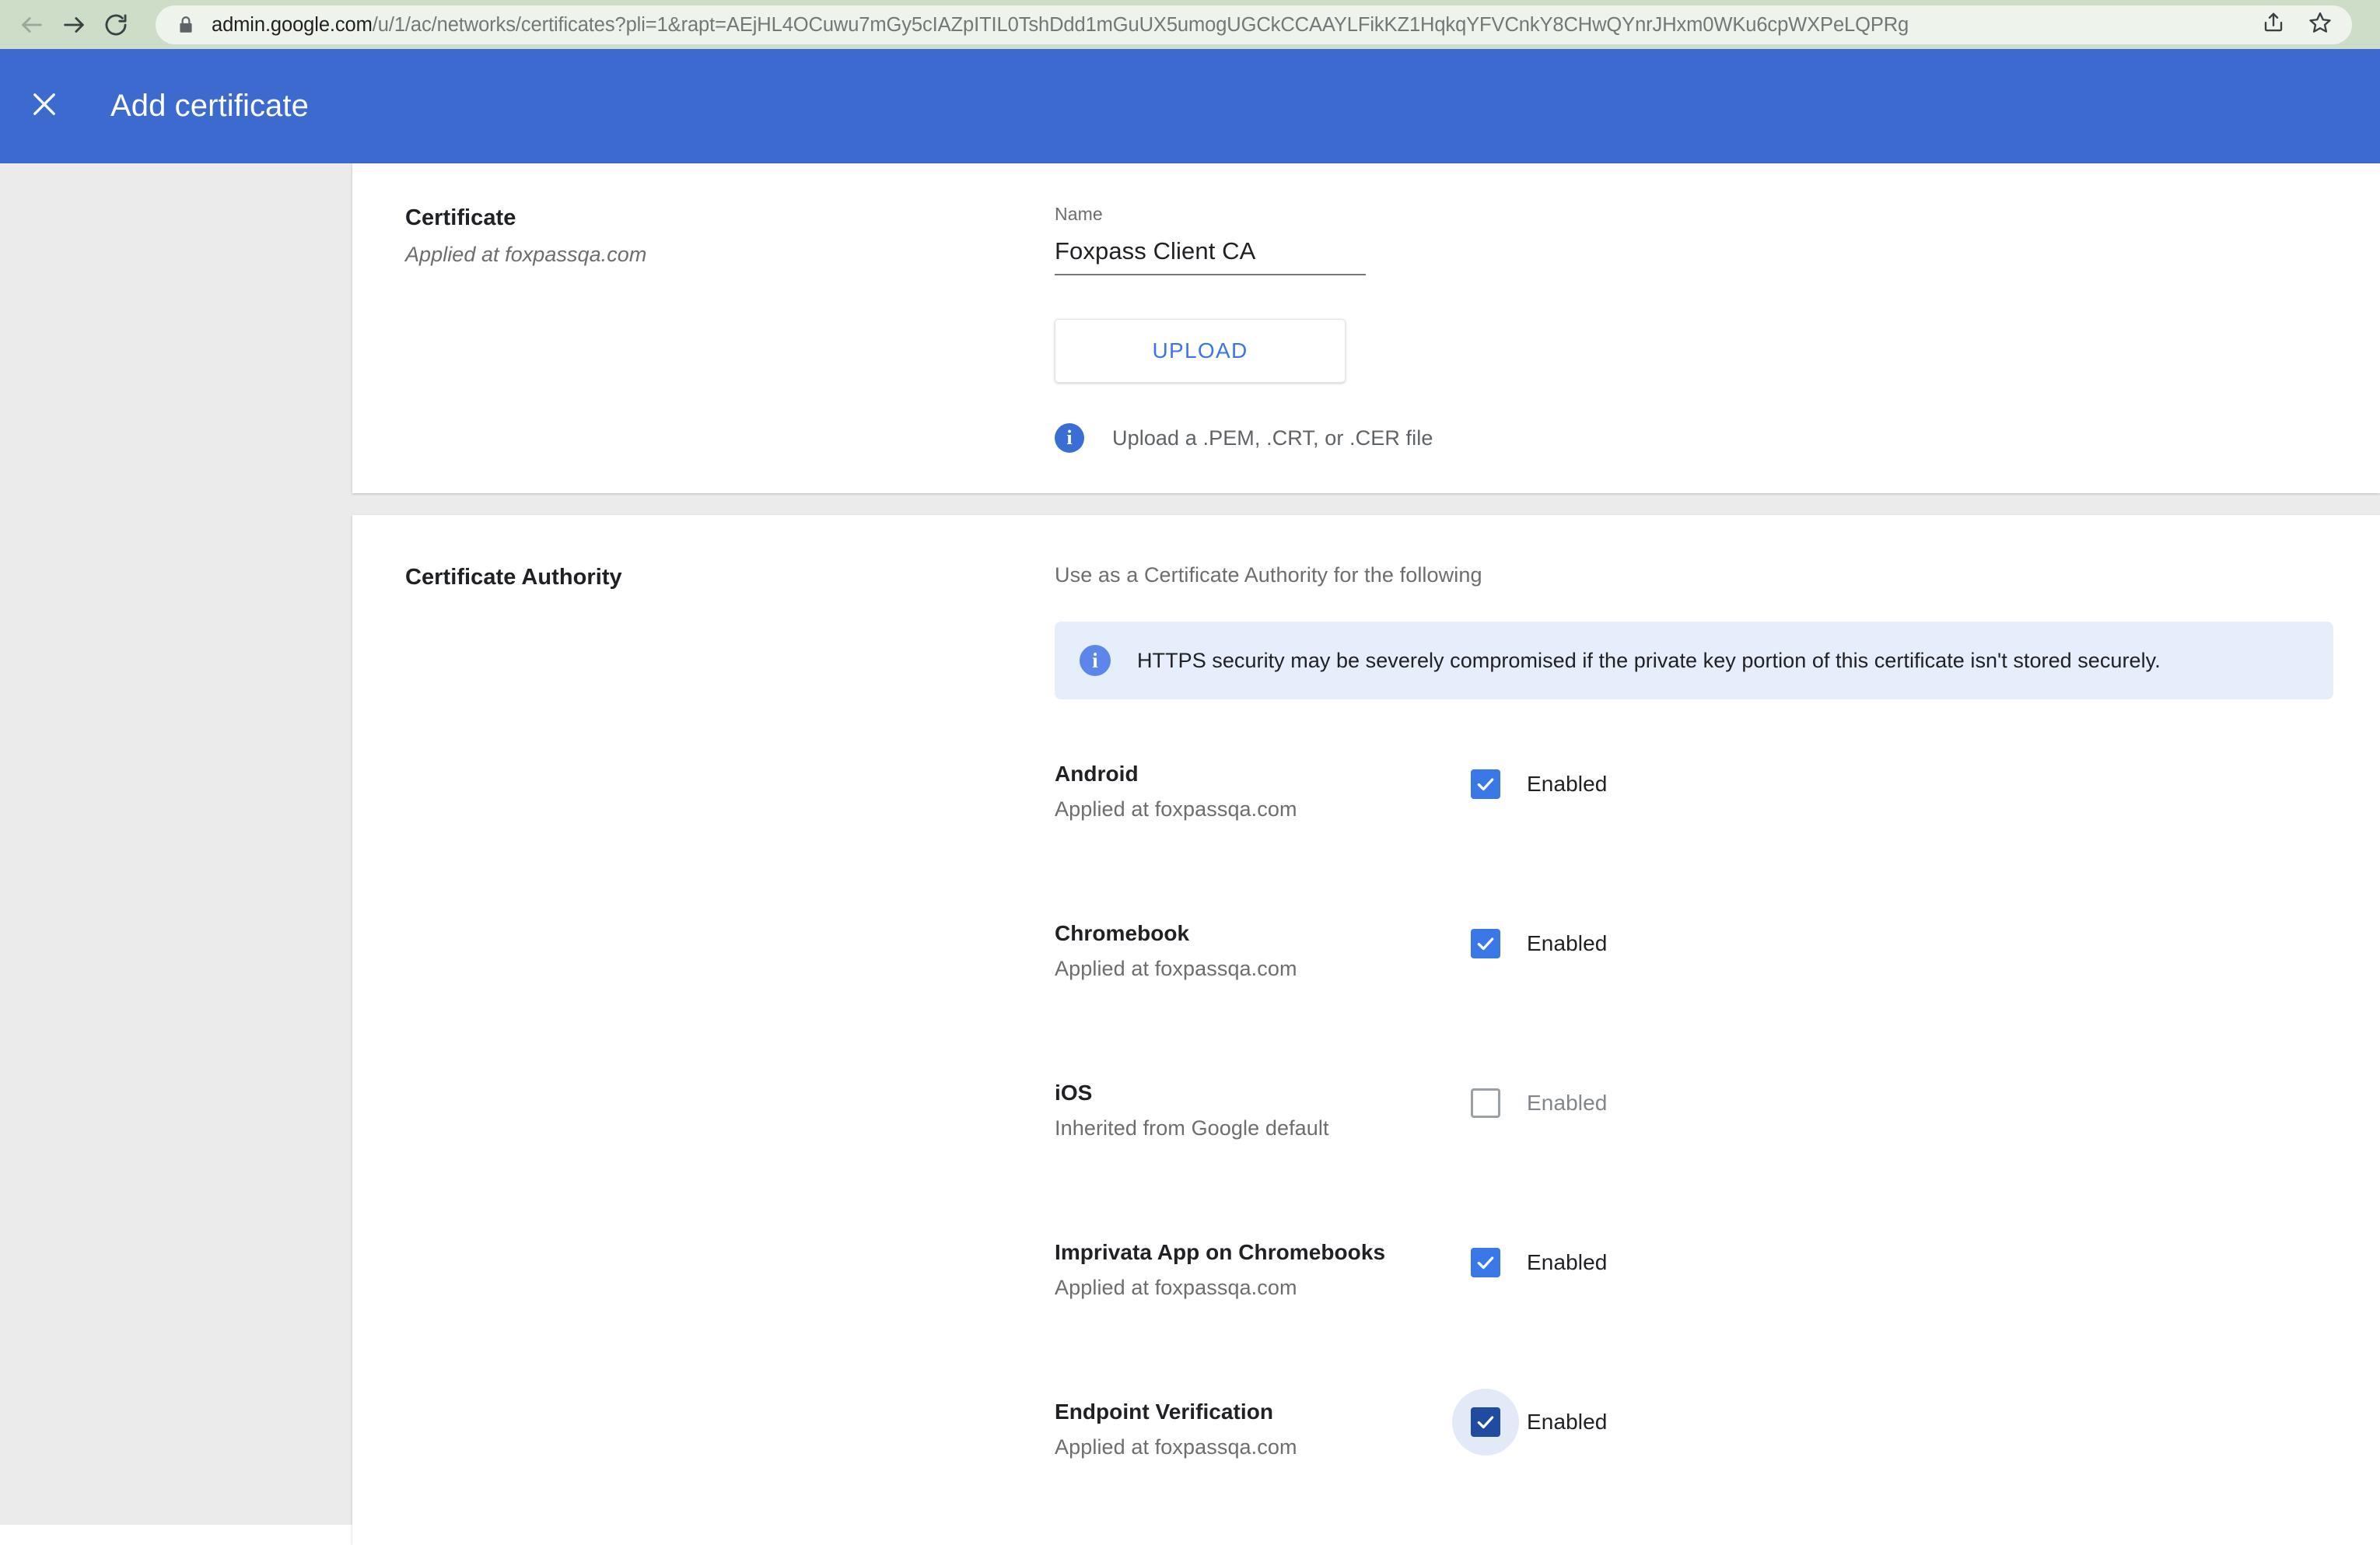 Image resolution: width=2380 pixels, height=1545 pixels. I want to click on arrow-left-icon, so click(32, 25).